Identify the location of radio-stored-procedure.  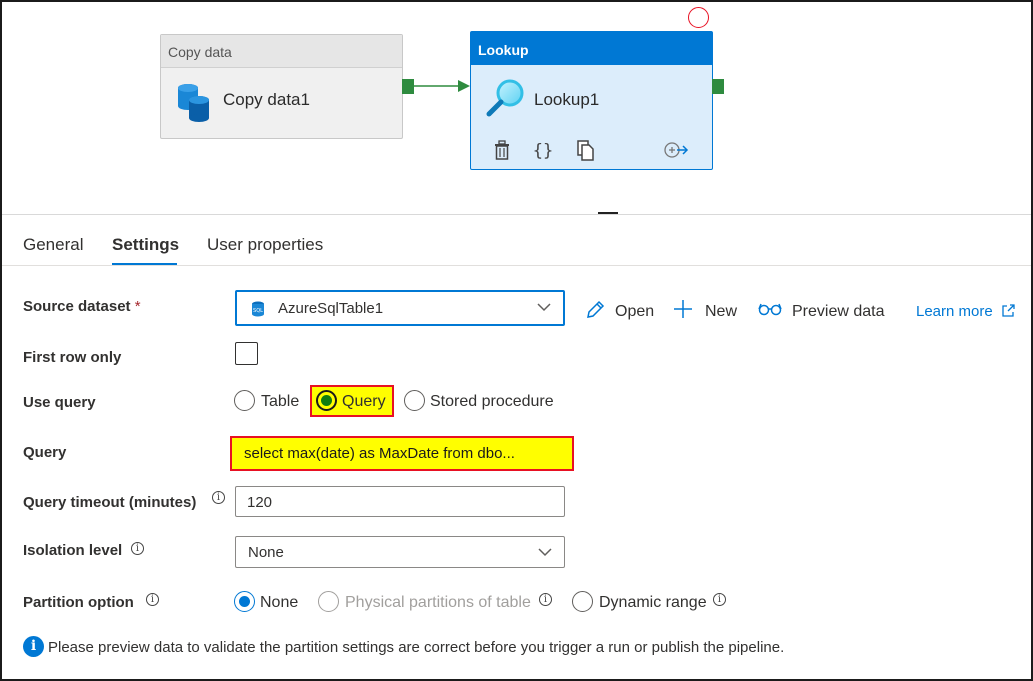
(414, 400).